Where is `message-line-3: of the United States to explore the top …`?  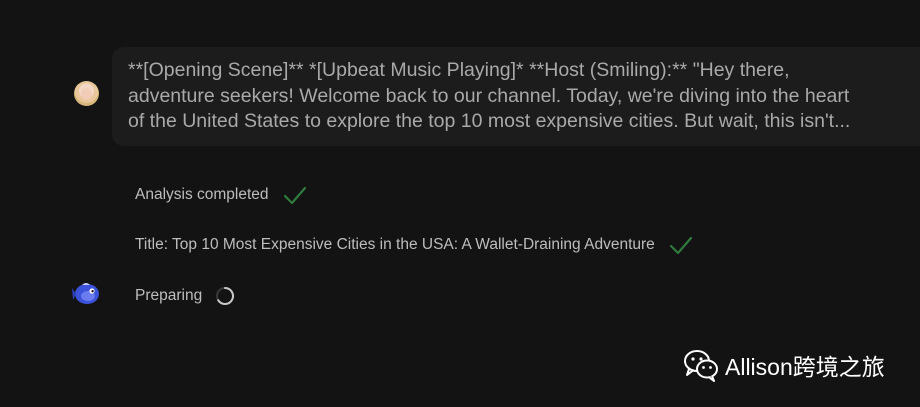
message-line-3: of the United States to explore the top … is located at coordinates (489, 121).